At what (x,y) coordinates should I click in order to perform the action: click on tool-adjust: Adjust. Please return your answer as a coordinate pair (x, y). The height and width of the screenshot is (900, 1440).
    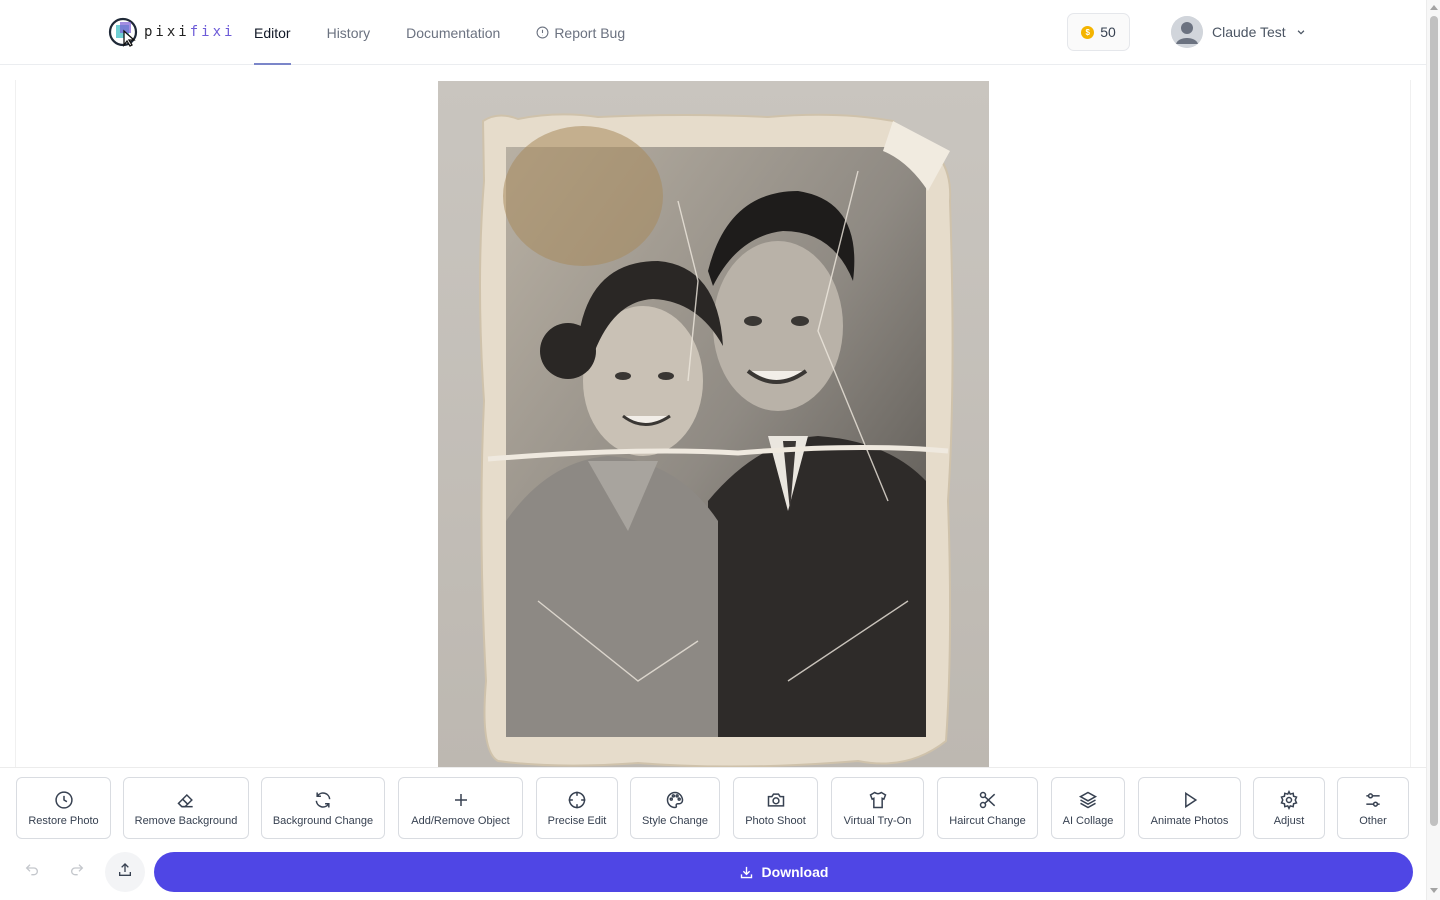
    Looking at the image, I should click on (1289, 808).